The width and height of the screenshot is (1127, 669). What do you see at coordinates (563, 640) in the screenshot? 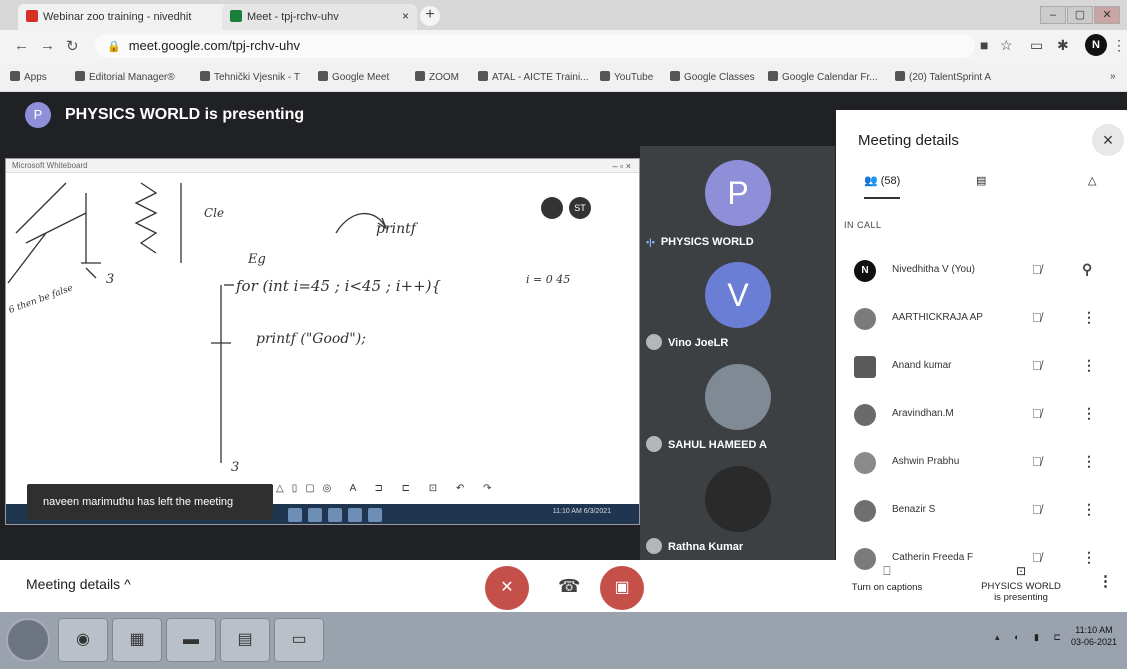
I see `windows-taskbar: ◉ ▦ ▬ ▤ ▭ ▴ ◐ ▮ ⊏ 11:10 AM 03-06-2021` at bounding box center [563, 640].